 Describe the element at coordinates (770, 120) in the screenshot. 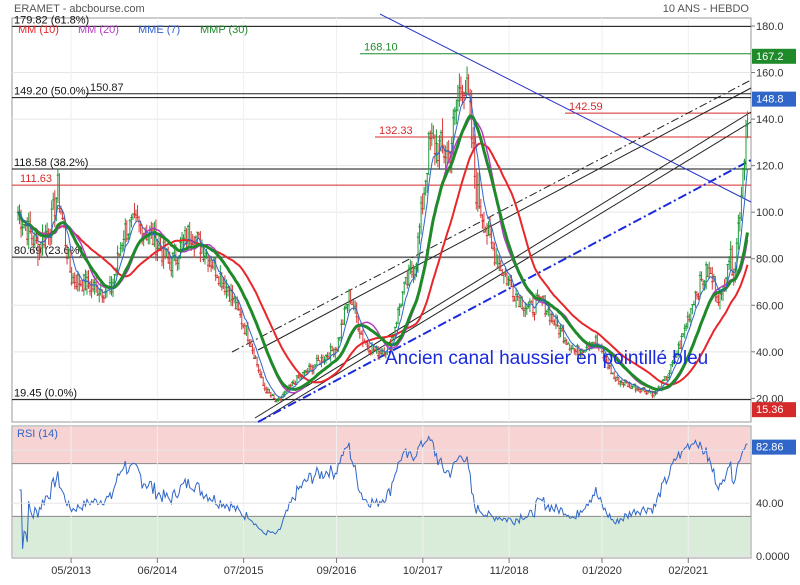

I see `price-tick-label: 140.0` at that location.